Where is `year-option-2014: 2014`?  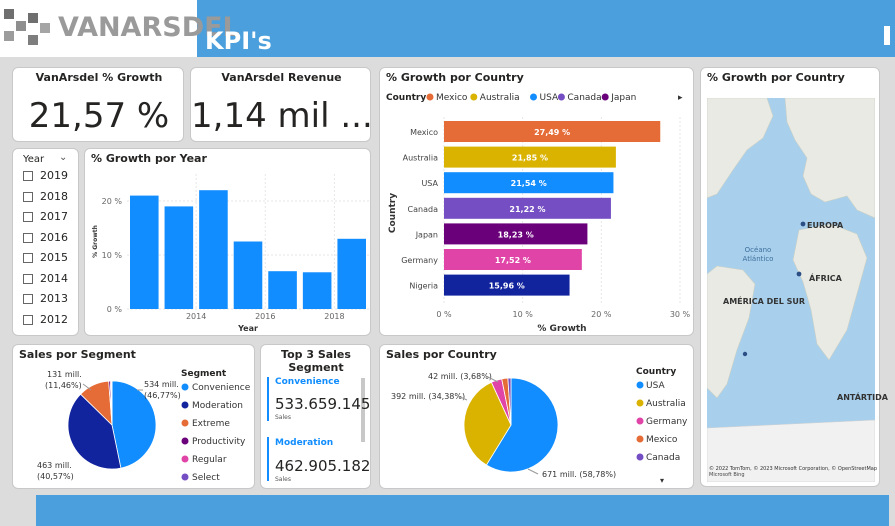 year-option-2014: 2014 is located at coordinates (45, 278).